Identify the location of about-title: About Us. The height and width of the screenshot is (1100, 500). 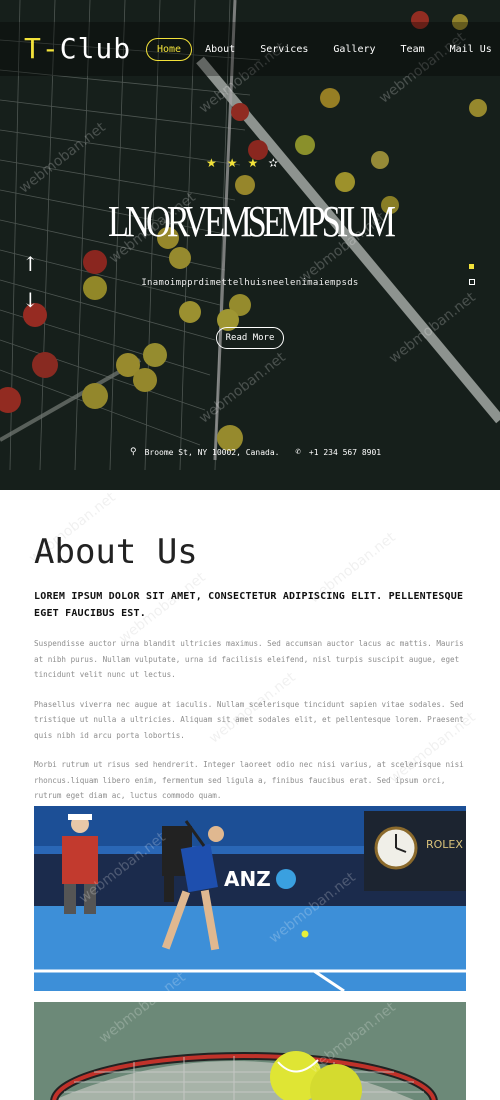
(116, 552).